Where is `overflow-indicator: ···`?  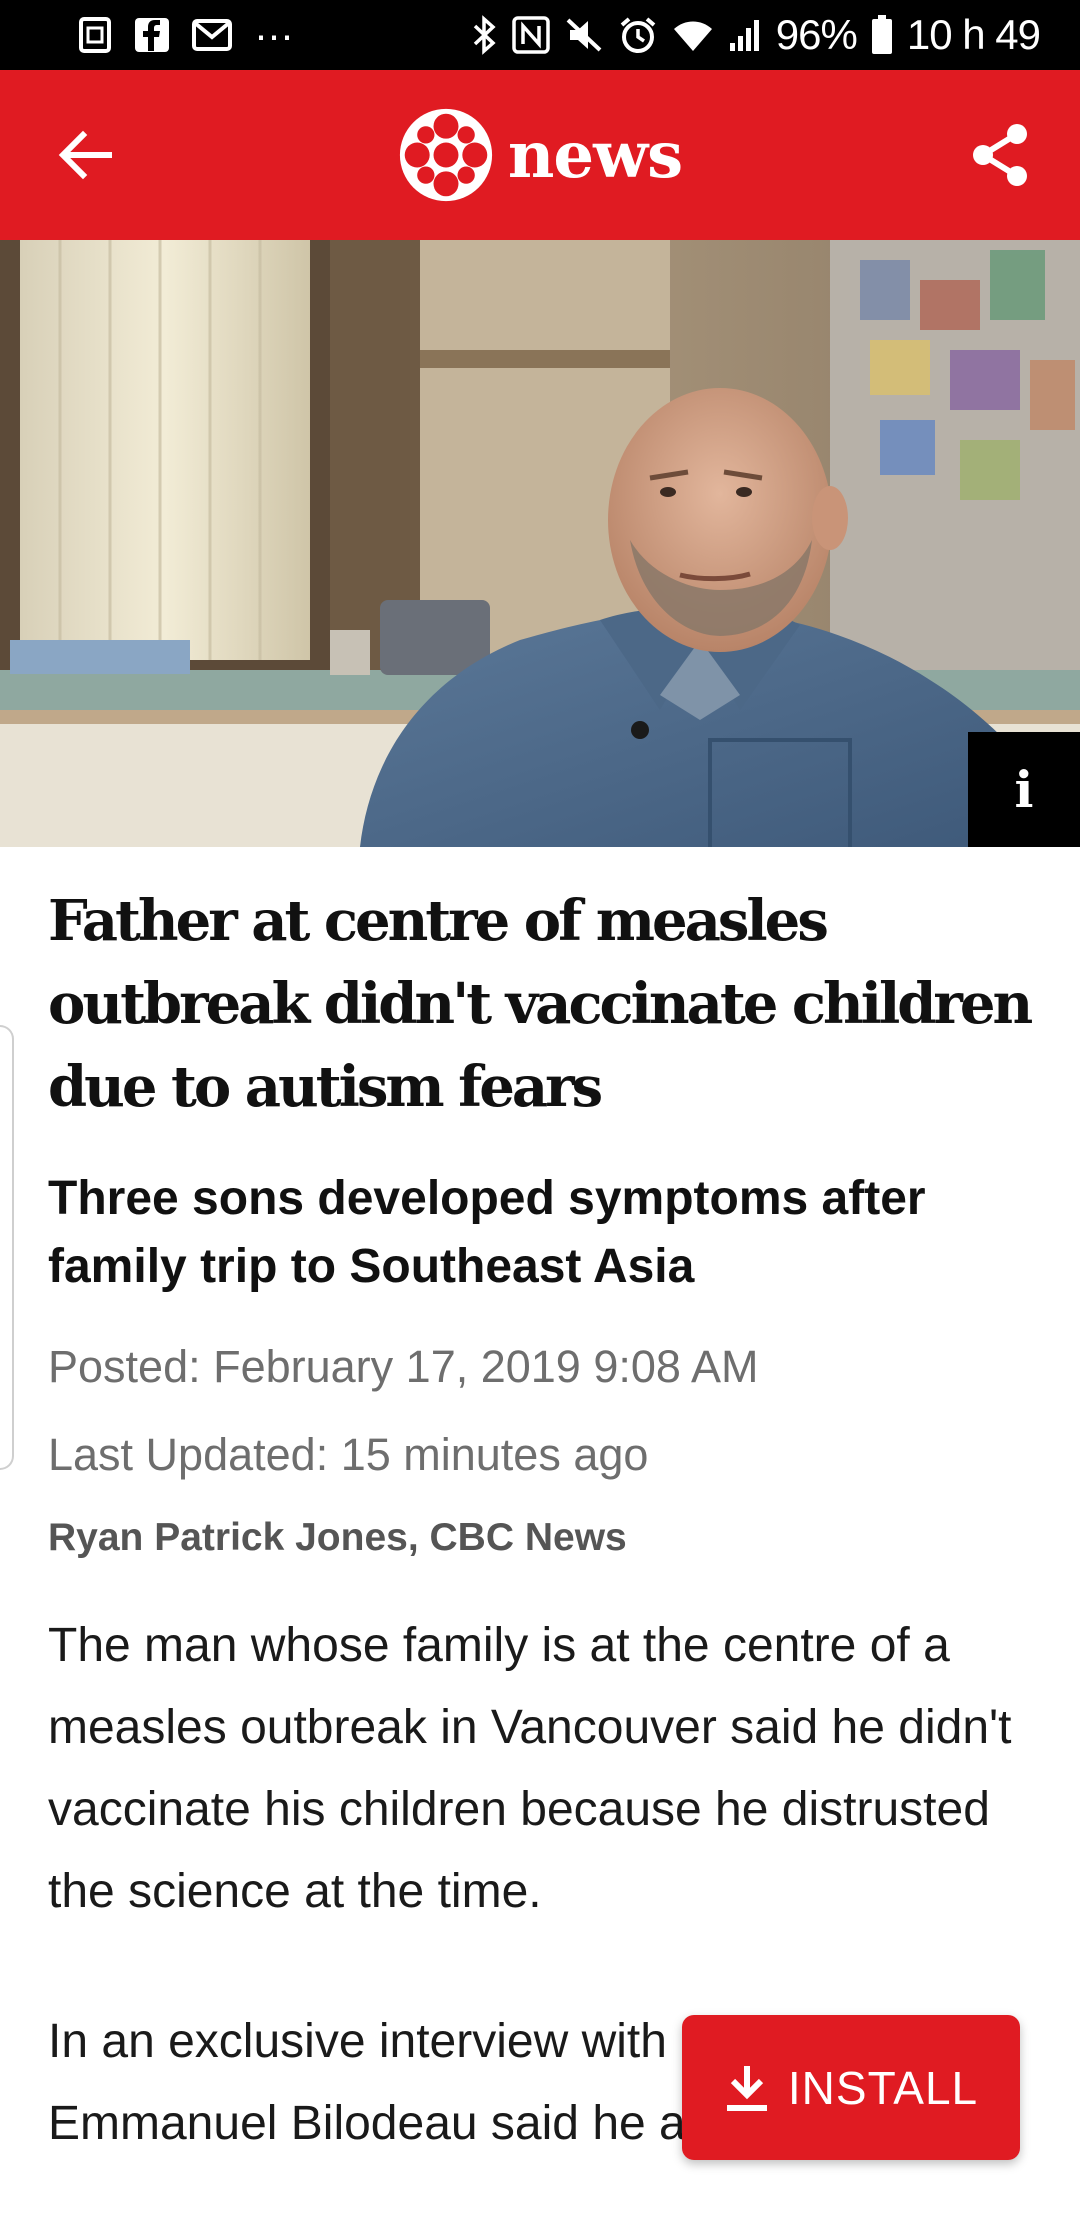
overflow-indicator: ··· is located at coordinates (274, 34).